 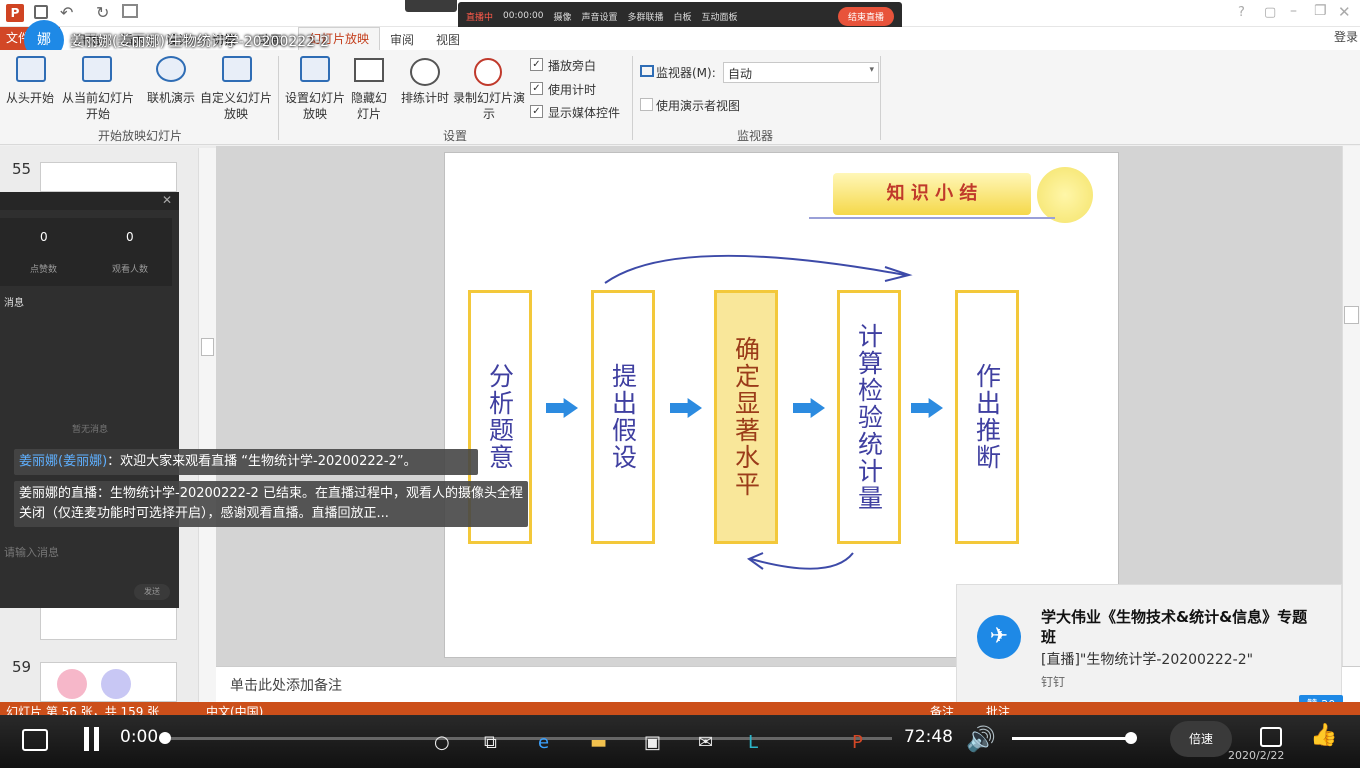 I want to click on undo-icon: ↶, so click(x=66, y=12).